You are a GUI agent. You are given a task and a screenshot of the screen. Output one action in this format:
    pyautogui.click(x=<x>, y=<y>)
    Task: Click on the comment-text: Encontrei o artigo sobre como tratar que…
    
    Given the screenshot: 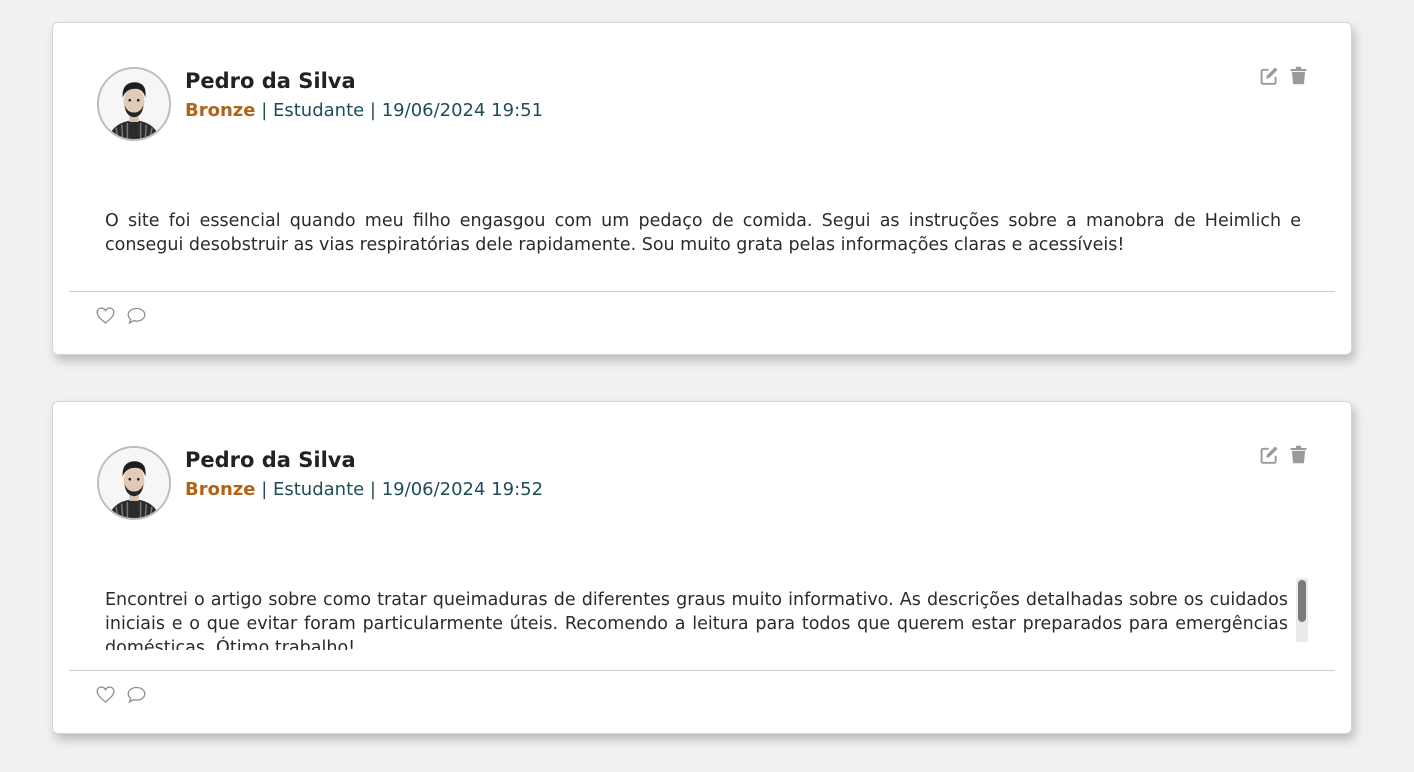 What is the action you would take?
    pyautogui.click(x=696, y=619)
    